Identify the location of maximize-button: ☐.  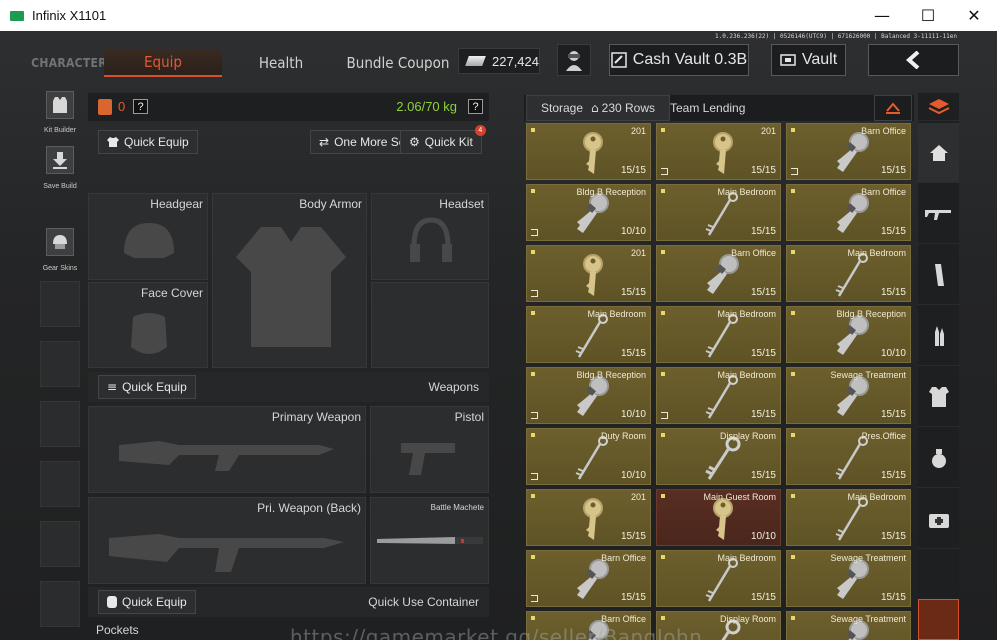
(928, 15).